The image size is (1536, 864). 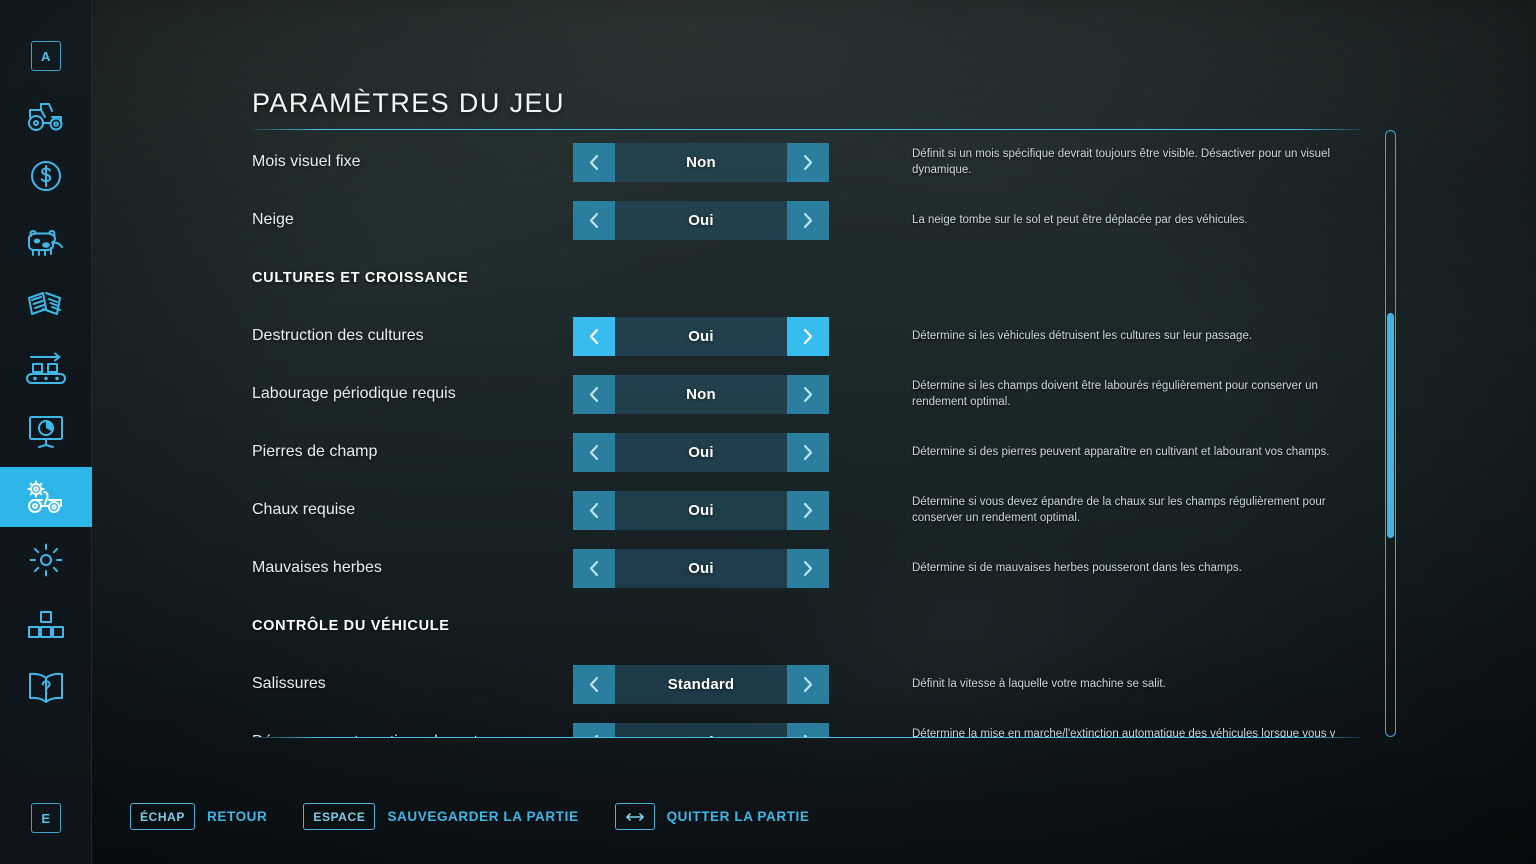 What do you see at coordinates (354, 393) in the screenshot?
I see `setting-label: Labourage périodique requis` at bounding box center [354, 393].